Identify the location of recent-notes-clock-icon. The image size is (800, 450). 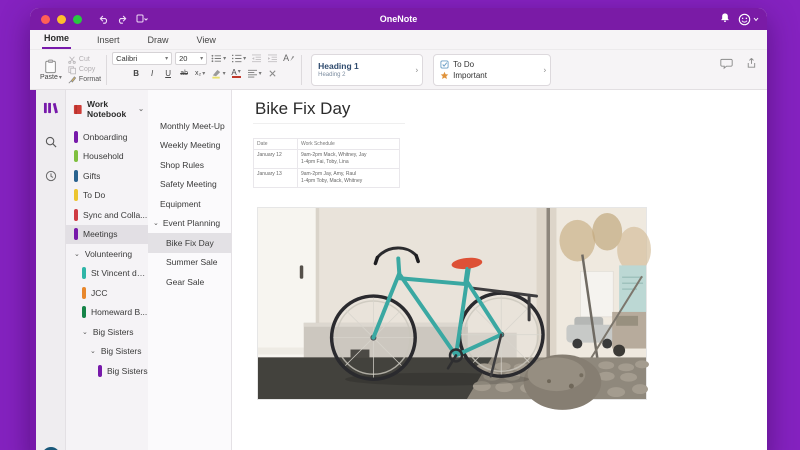
(51, 176).